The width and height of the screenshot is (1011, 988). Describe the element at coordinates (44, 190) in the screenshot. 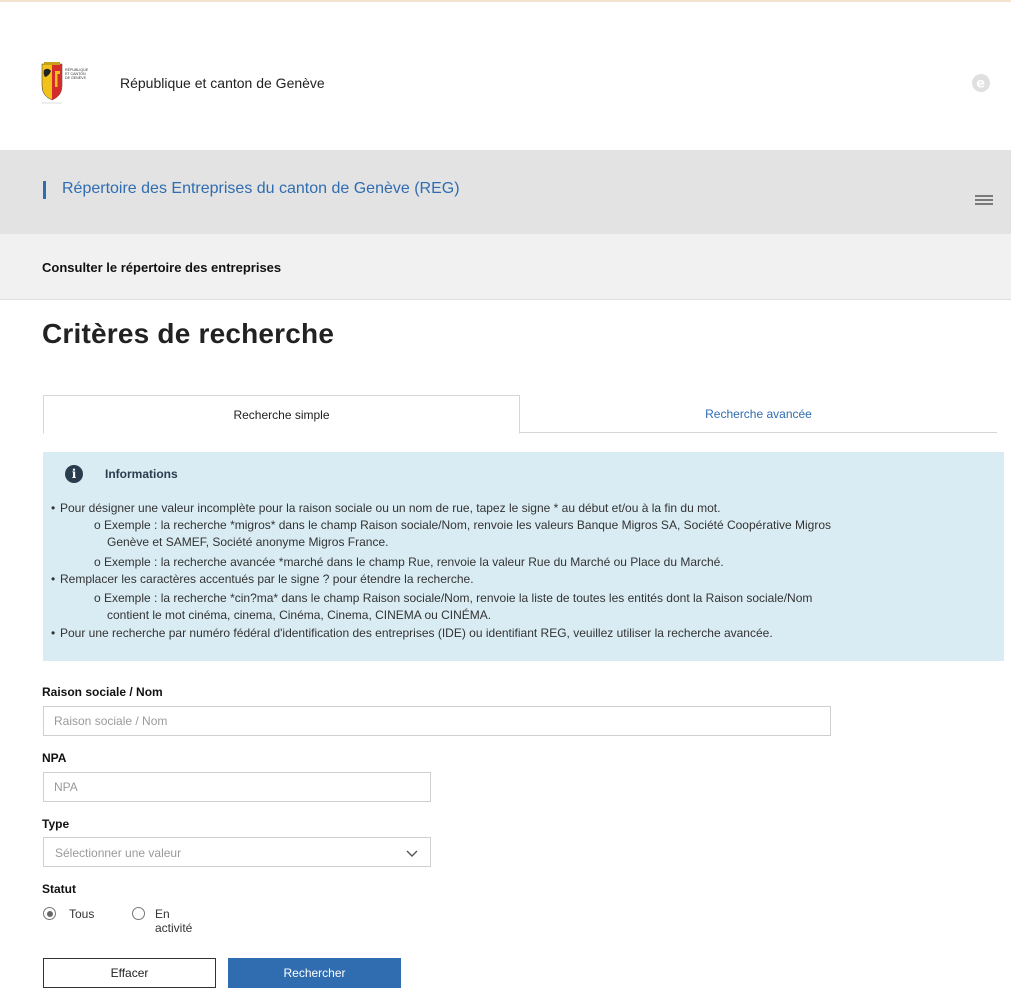

I see `accent-bar` at that location.